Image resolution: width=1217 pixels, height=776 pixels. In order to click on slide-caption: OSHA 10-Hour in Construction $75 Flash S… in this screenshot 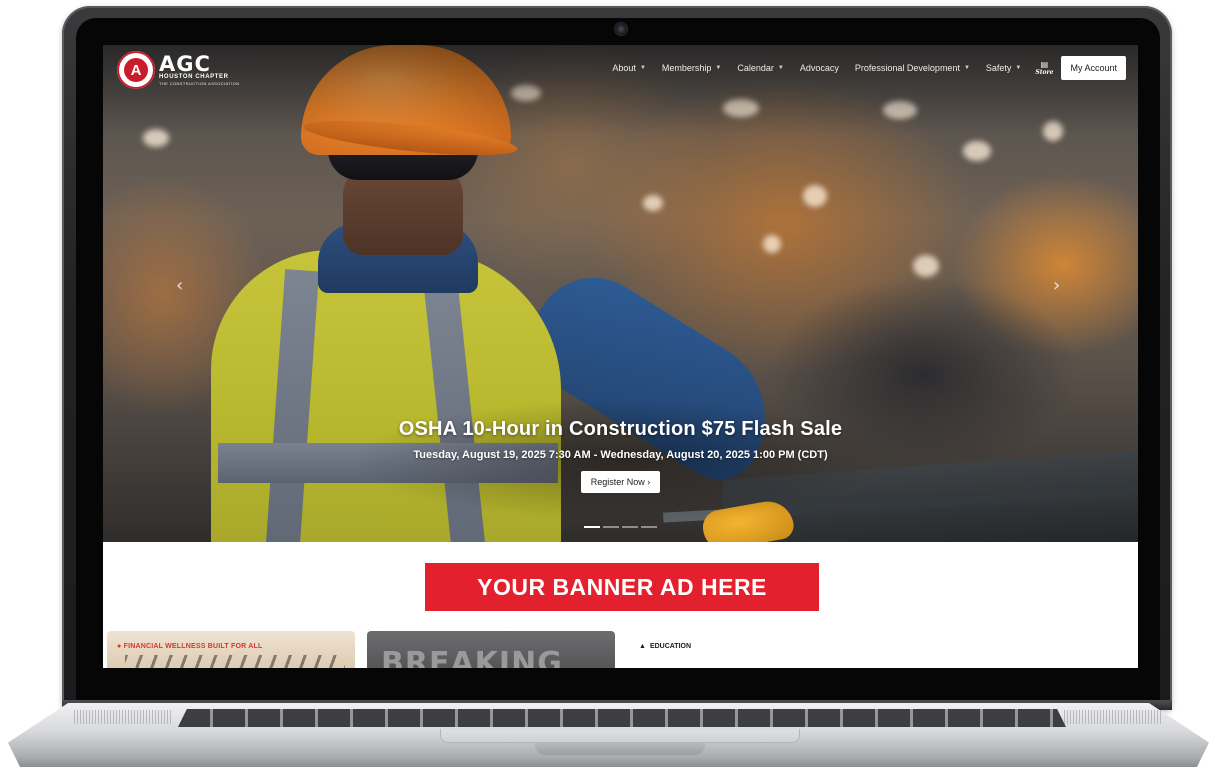, I will do `click(620, 455)`.